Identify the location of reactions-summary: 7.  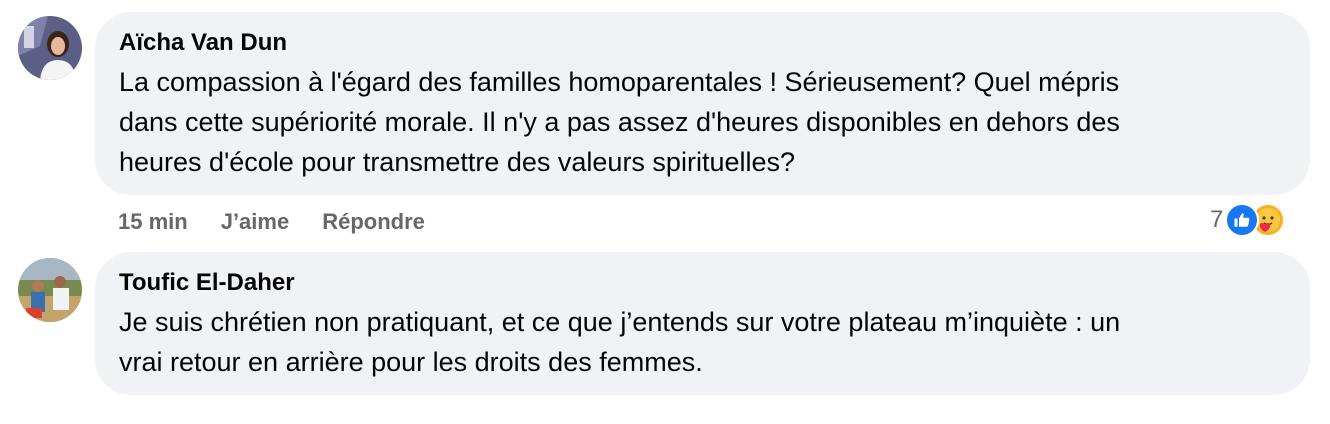
(1248, 220).